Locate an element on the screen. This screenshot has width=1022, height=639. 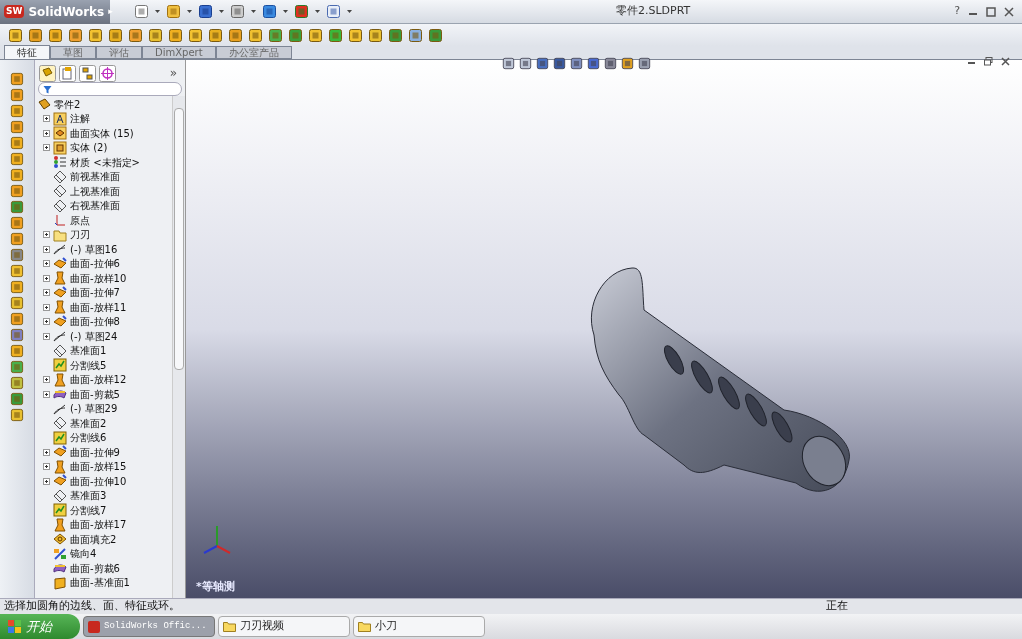
tree-item: 原点 is located at coordinates (80, 220).